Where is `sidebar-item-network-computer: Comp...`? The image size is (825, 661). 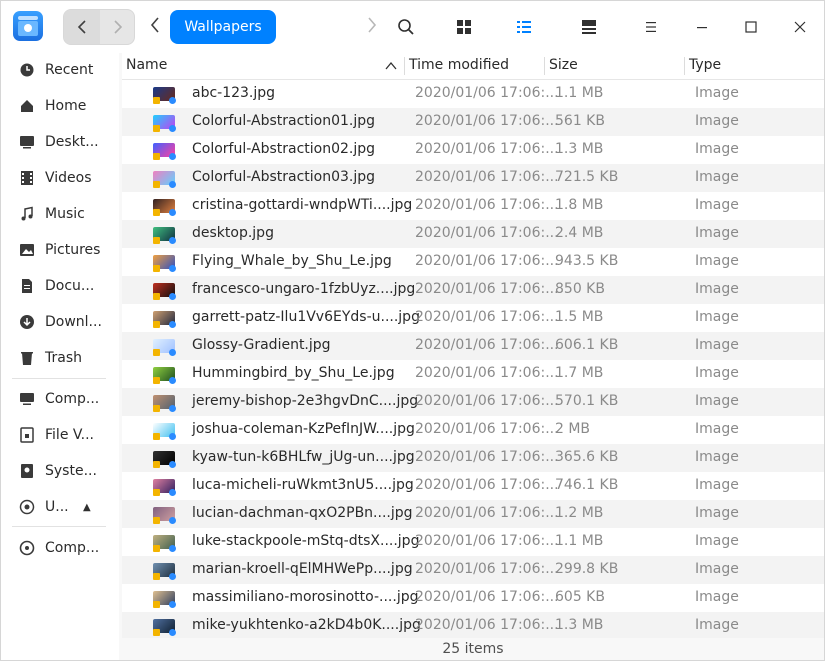
sidebar-item-network-computer: Comp... is located at coordinates (60, 548).